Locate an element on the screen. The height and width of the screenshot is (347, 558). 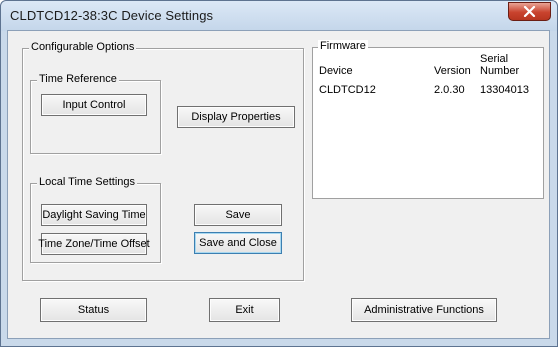
close-button is located at coordinates (529, 11).